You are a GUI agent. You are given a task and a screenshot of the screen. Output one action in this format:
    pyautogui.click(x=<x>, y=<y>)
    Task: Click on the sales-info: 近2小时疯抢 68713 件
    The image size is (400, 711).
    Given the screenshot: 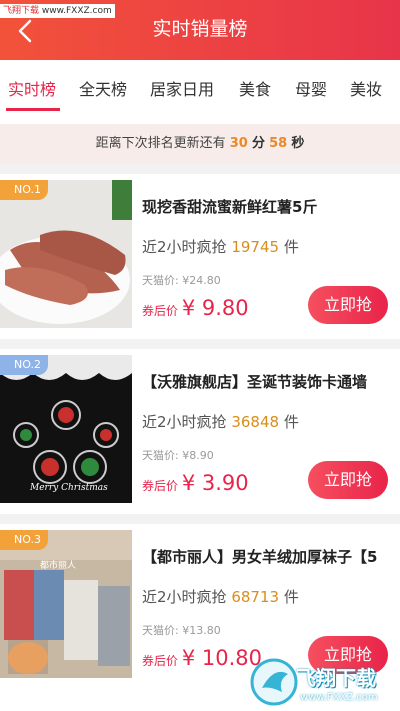 What is the action you would take?
    pyautogui.click(x=220, y=597)
    